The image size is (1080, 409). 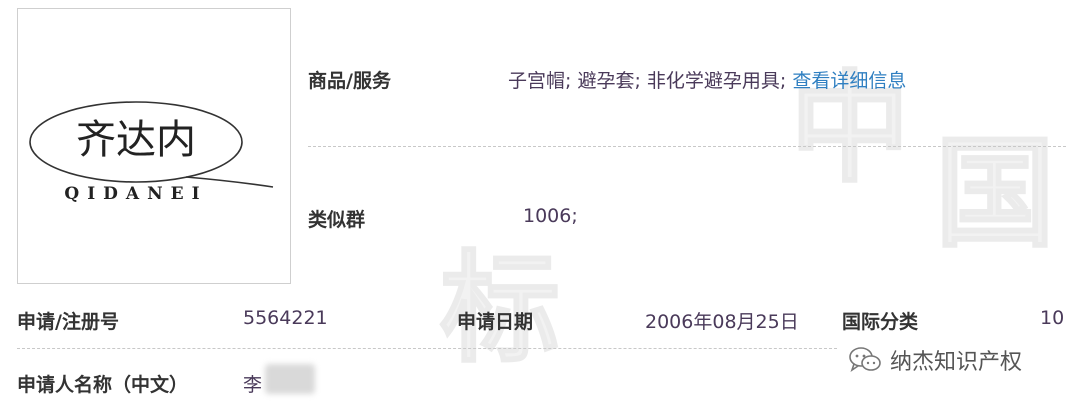 What do you see at coordinates (1052, 318) in the screenshot?
I see `intl-class-value: 10` at bounding box center [1052, 318].